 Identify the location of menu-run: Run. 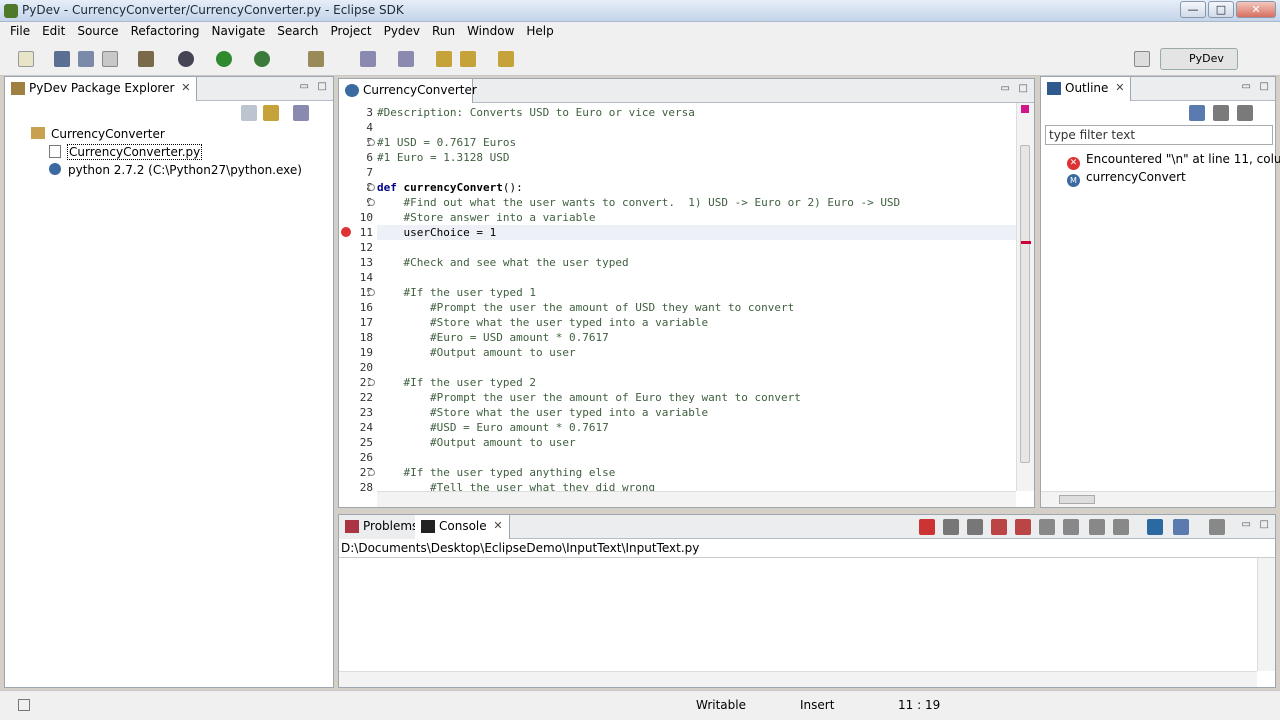
(443, 32).